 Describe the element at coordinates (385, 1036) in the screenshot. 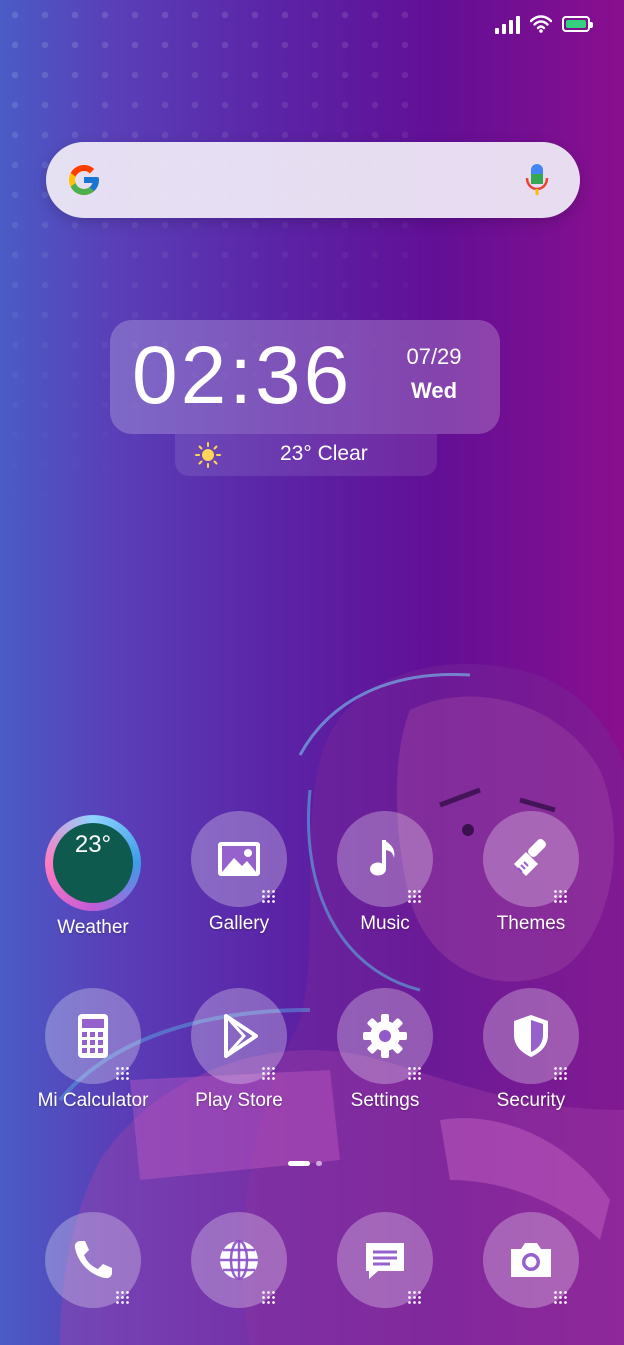

I see `gear-icon` at that location.